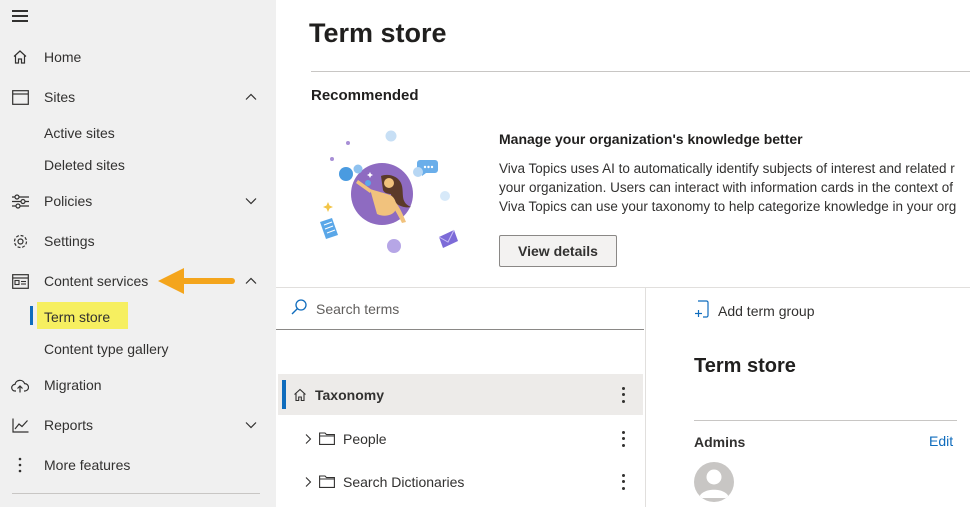 The height and width of the screenshot is (507, 970). What do you see at coordinates (766, 310) in the screenshot?
I see `add-term-group-label: Add term group` at bounding box center [766, 310].